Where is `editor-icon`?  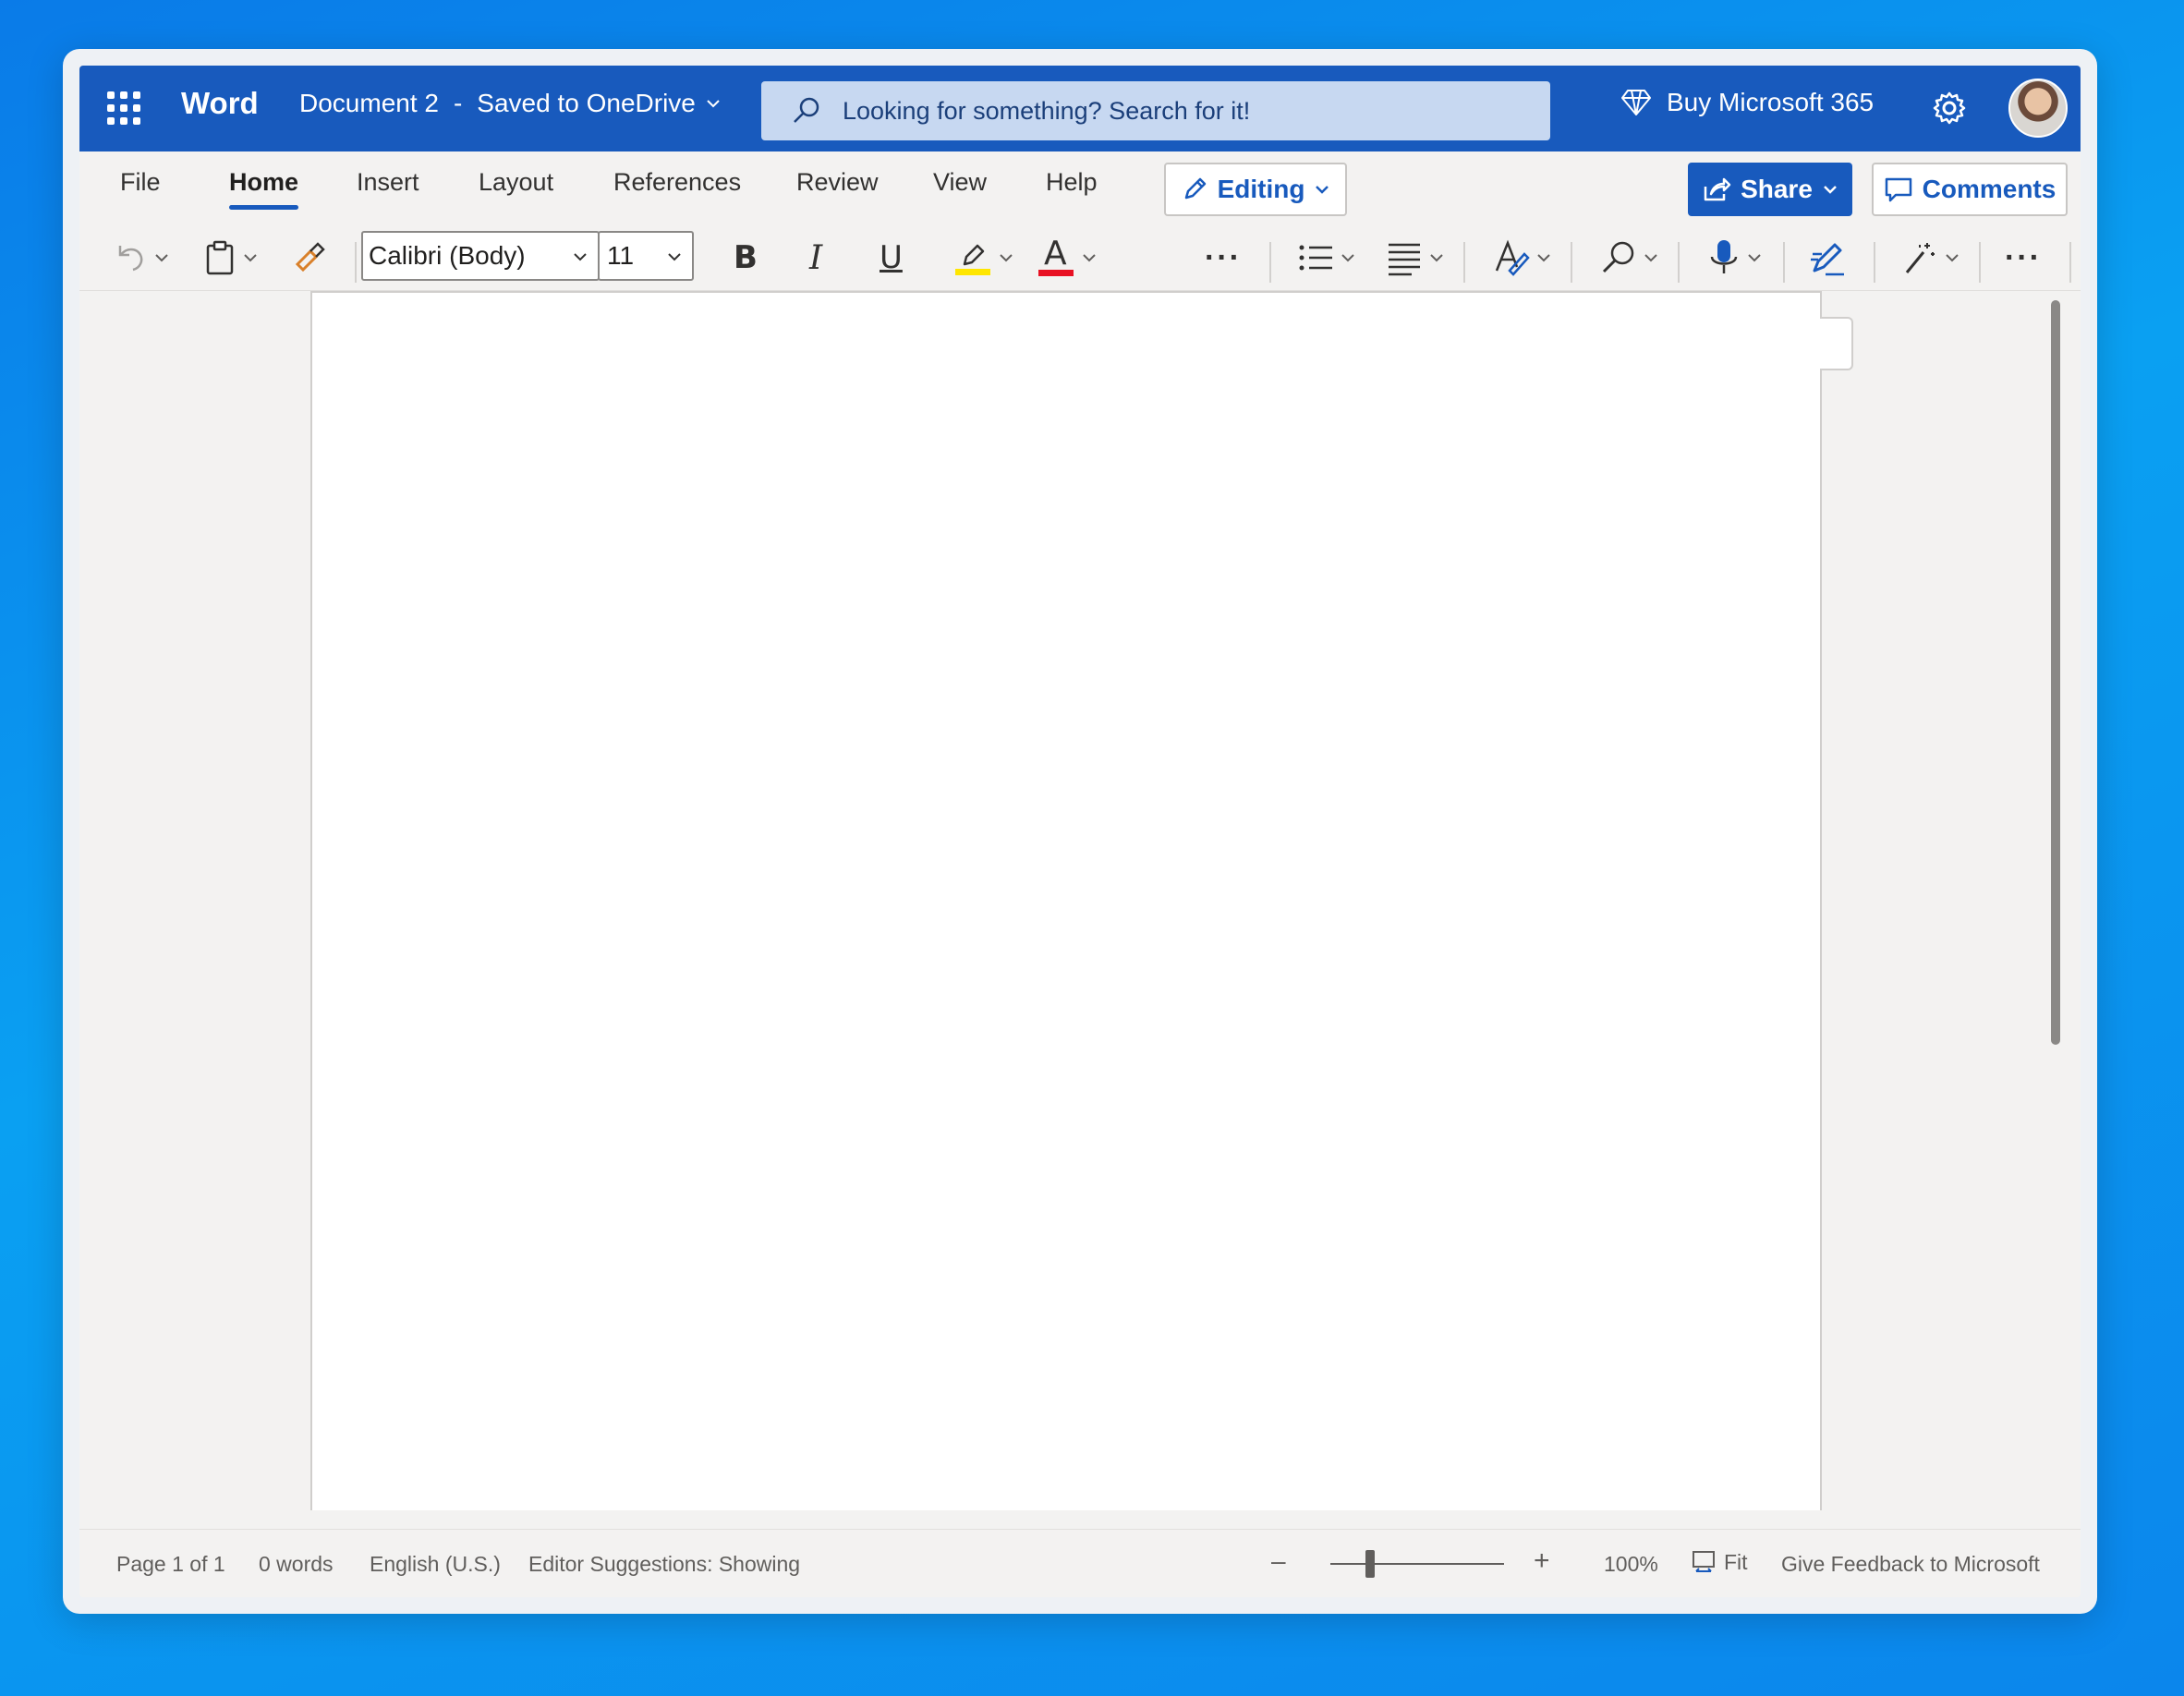
editor-icon is located at coordinates (1827, 259).